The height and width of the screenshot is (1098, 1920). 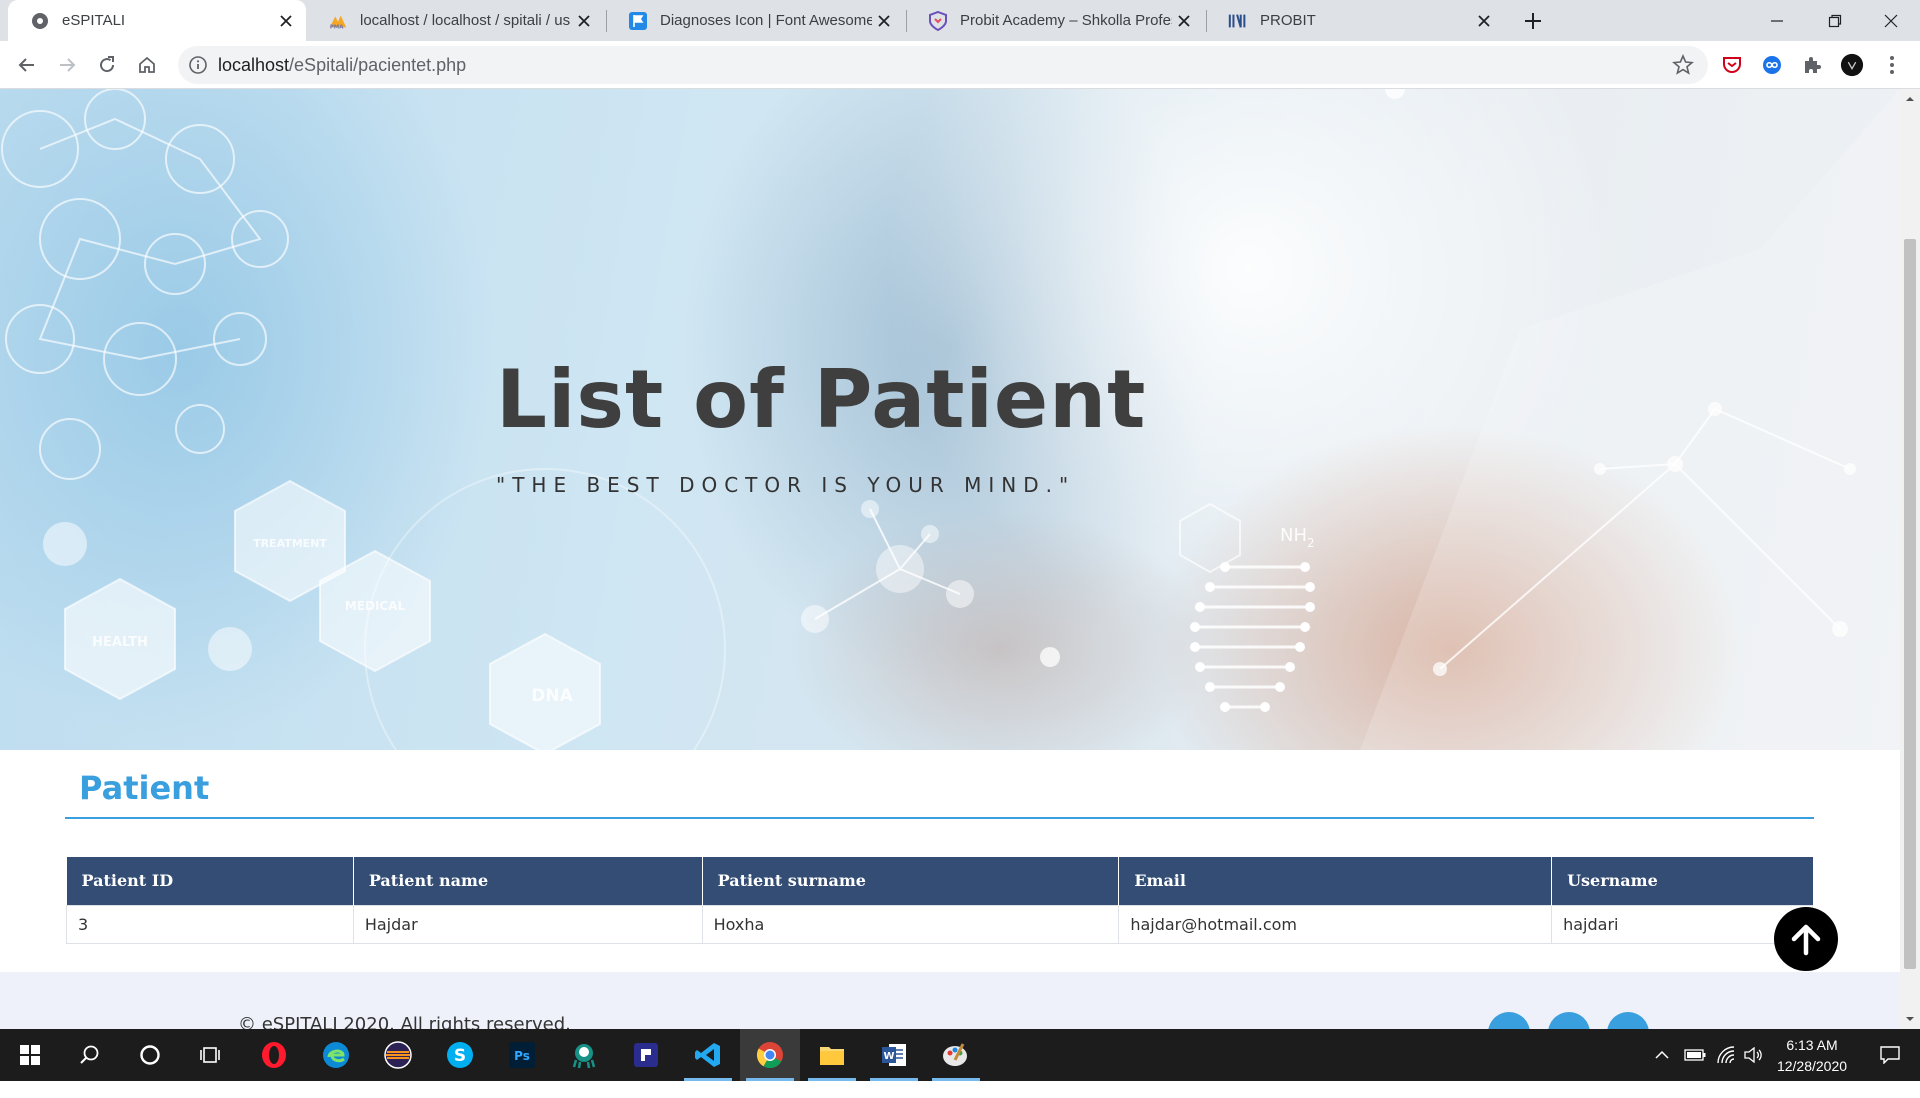 What do you see at coordinates (1891, 20) in the screenshot?
I see `close-window-button` at bounding box center [1891, 20].